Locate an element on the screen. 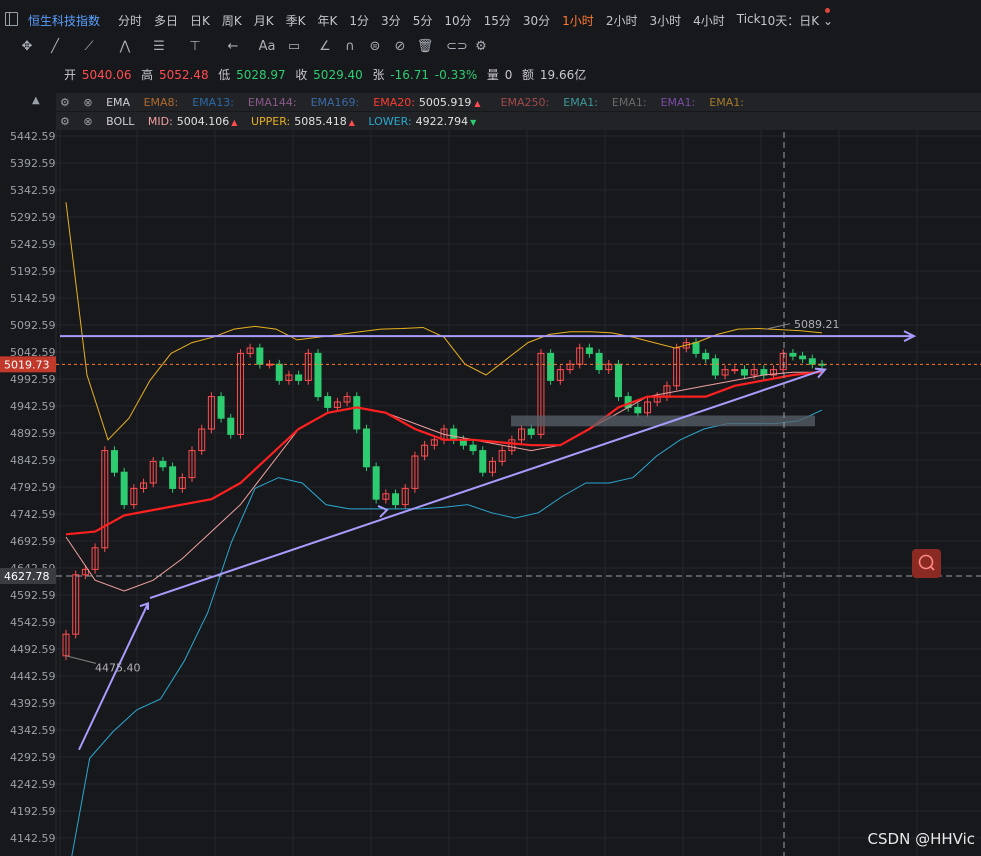  ema-item-label: EMA144: is located at coordinates (272, 102).